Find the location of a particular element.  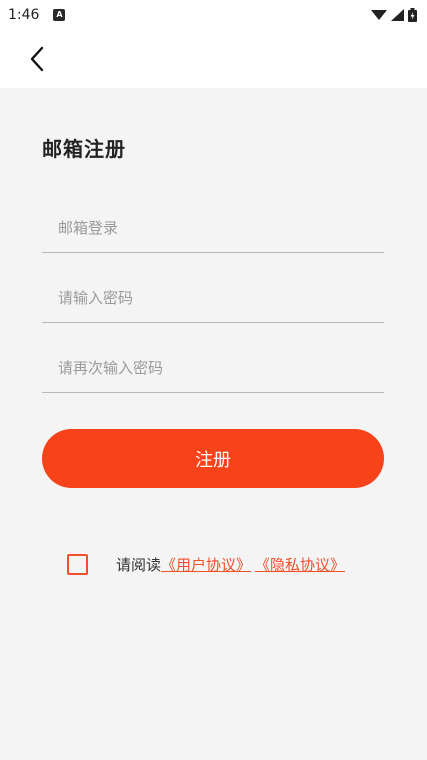

status-left: 1:46 A is located at coordinates (37, 15).